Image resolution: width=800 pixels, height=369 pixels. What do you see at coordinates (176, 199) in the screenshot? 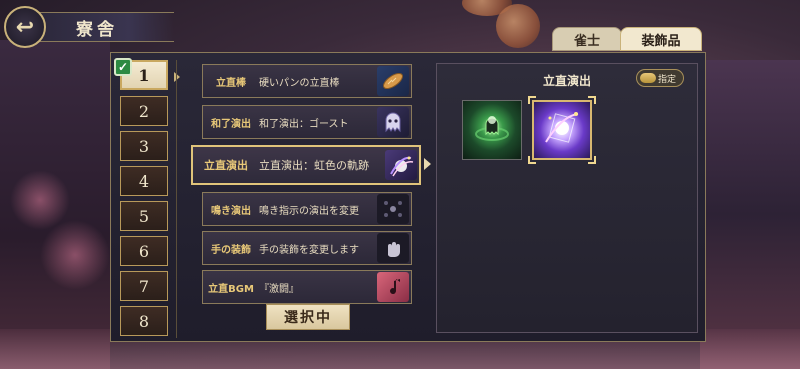
I see `column-divider` at bounding box center [176, 199].